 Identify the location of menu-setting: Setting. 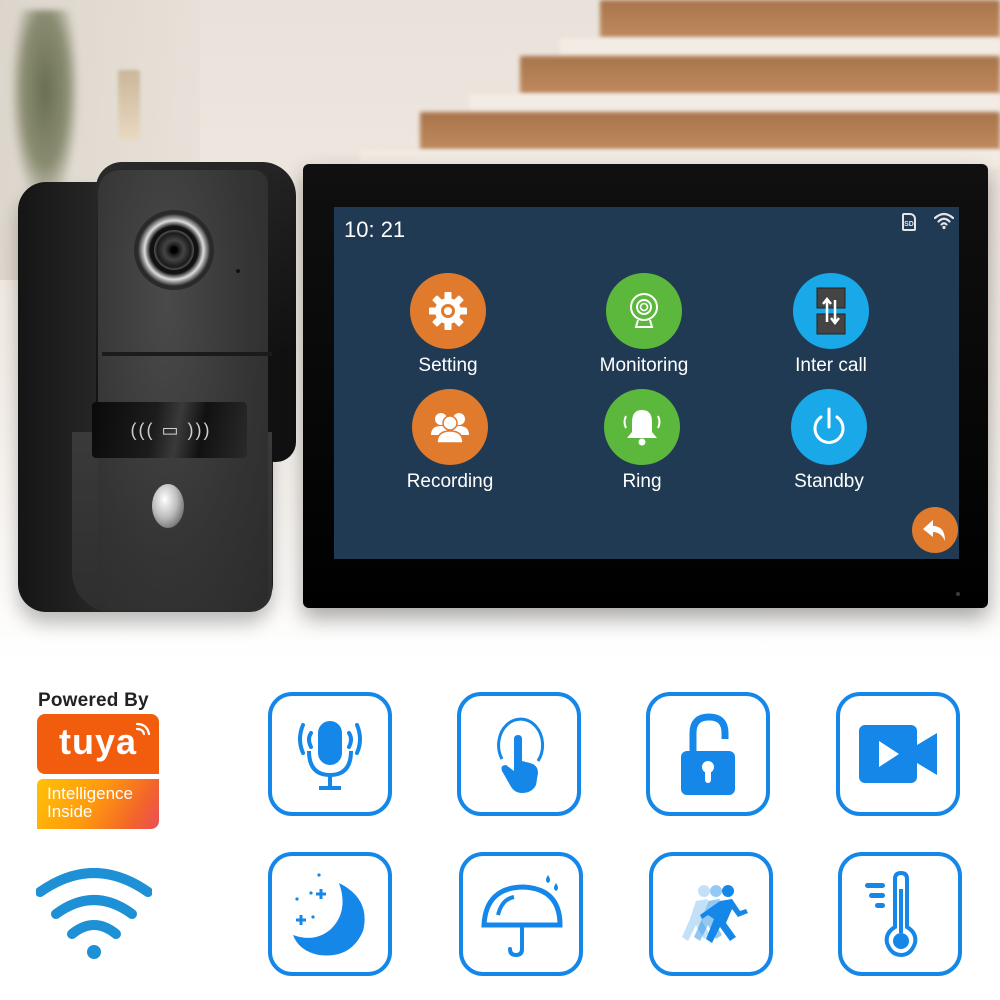
(448, 325).